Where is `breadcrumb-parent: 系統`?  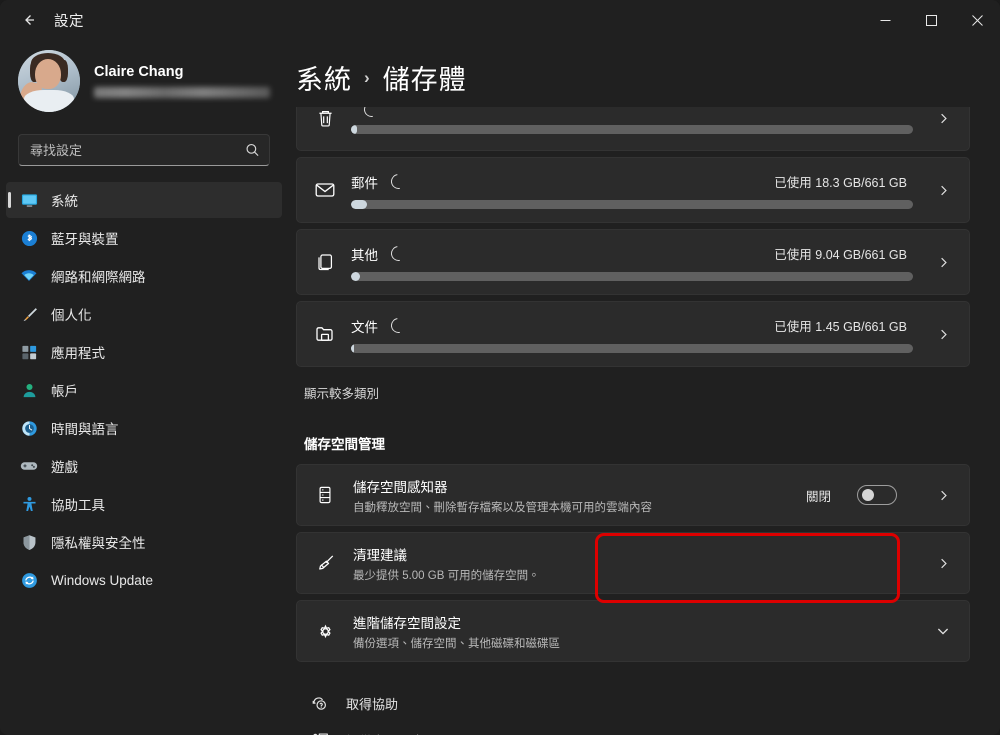 breadcrumb-parent: 系統 is located at coordinates (324, 77).